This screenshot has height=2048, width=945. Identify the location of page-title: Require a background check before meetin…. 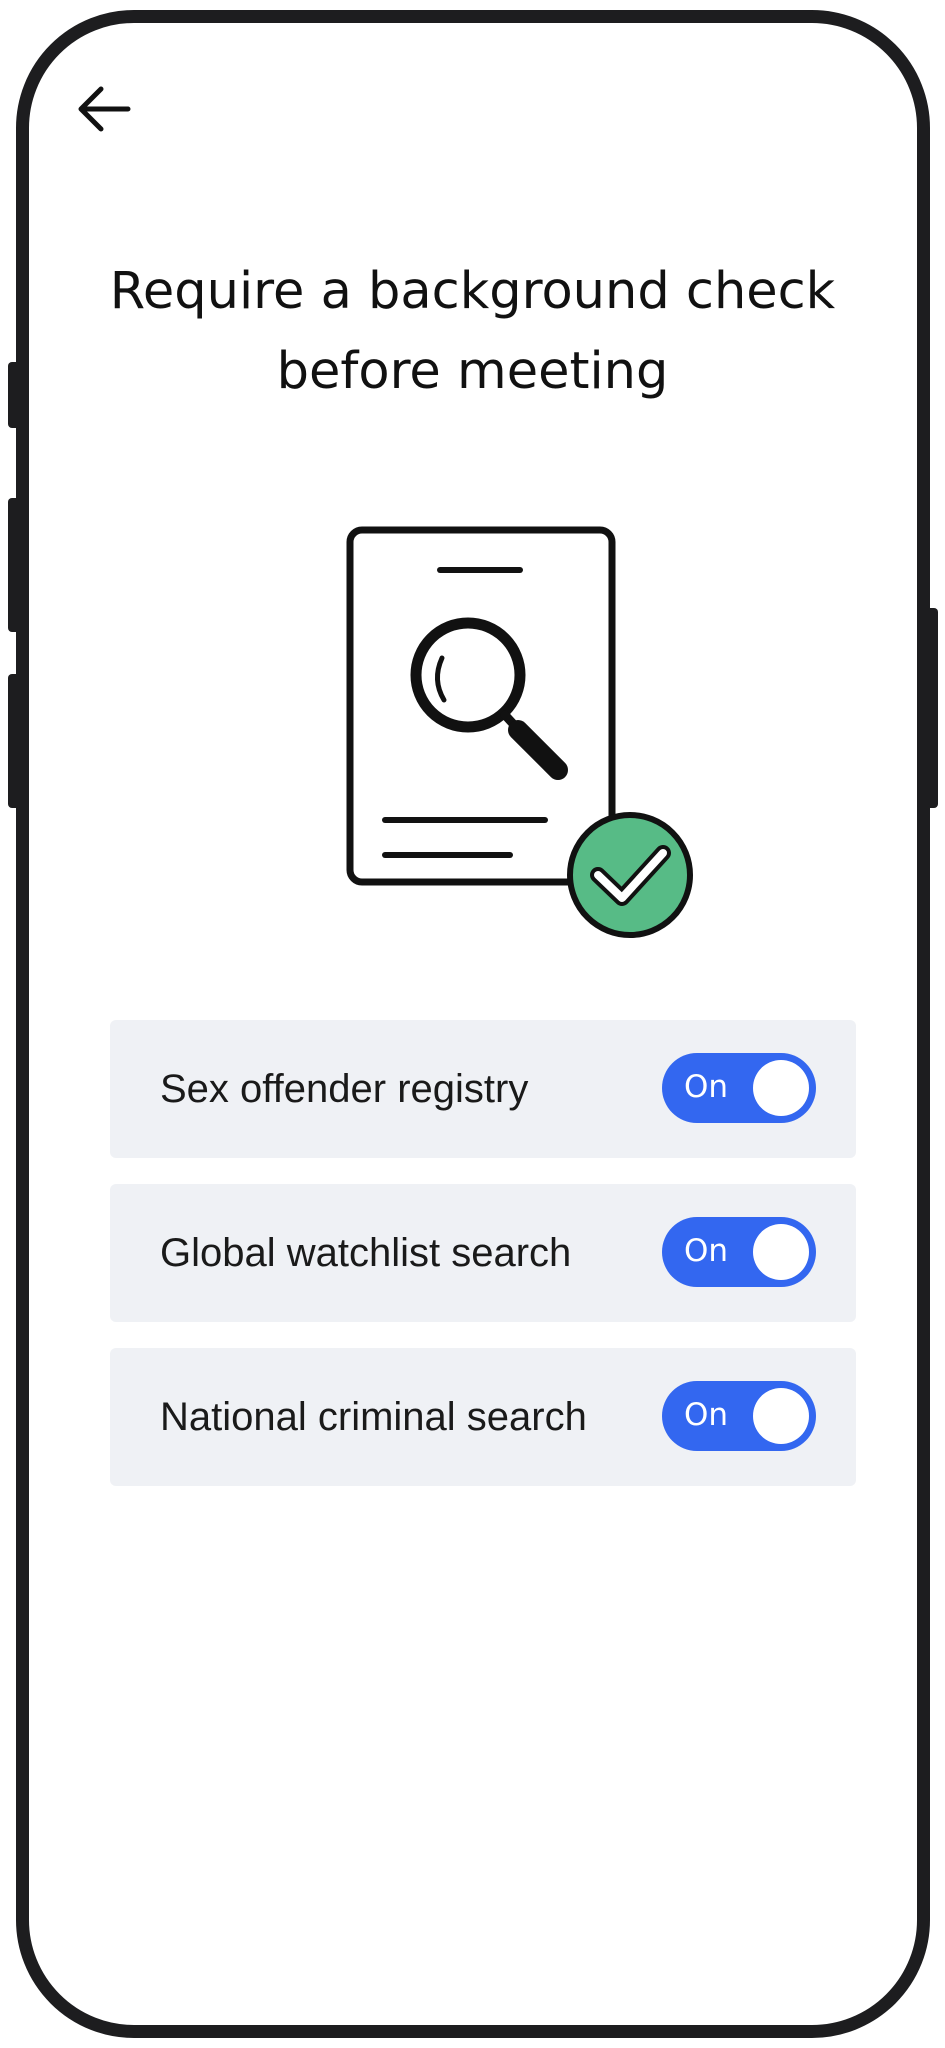
(472, 331).